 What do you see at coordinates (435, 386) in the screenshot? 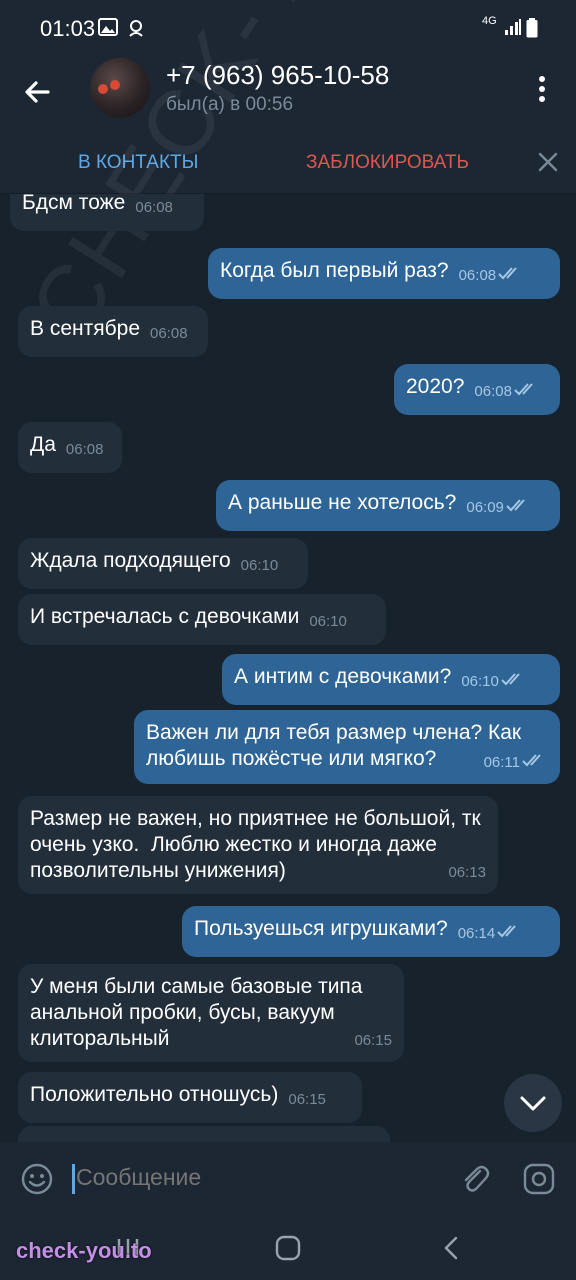
I see `message-text: 2020?` at bounding box center [435, 386].